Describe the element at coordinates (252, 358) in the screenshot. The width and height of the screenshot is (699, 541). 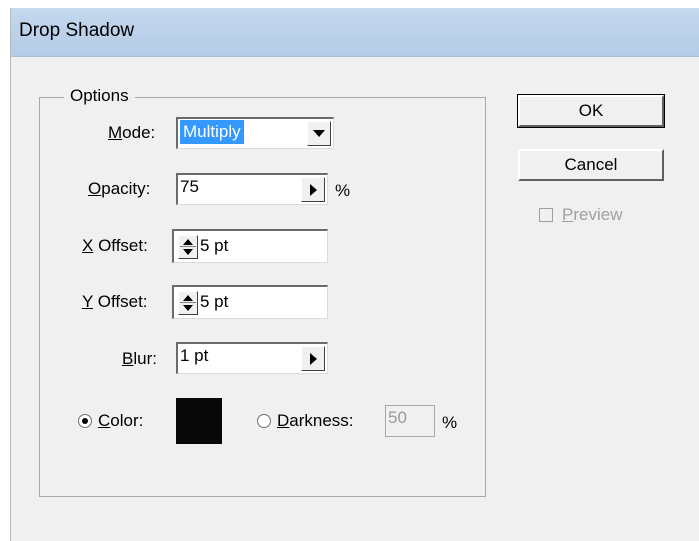
I see `blur-field: 1 pt` at that location.